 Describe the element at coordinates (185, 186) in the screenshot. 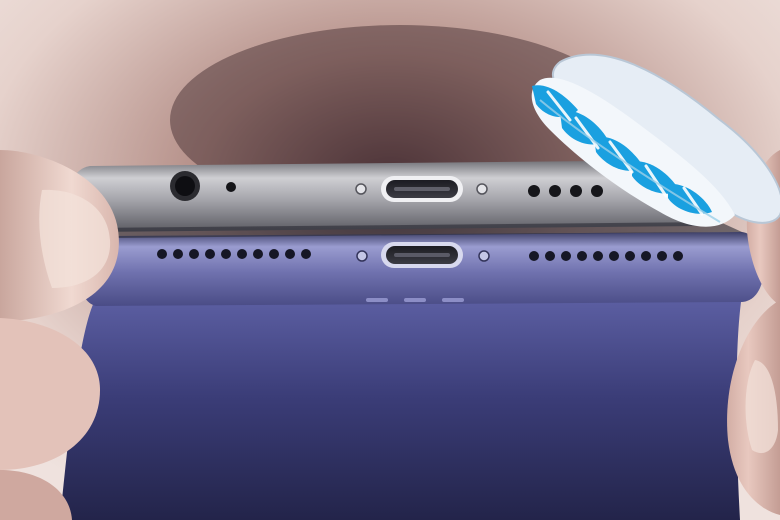

I see `headphone-jack-icon` at that location.